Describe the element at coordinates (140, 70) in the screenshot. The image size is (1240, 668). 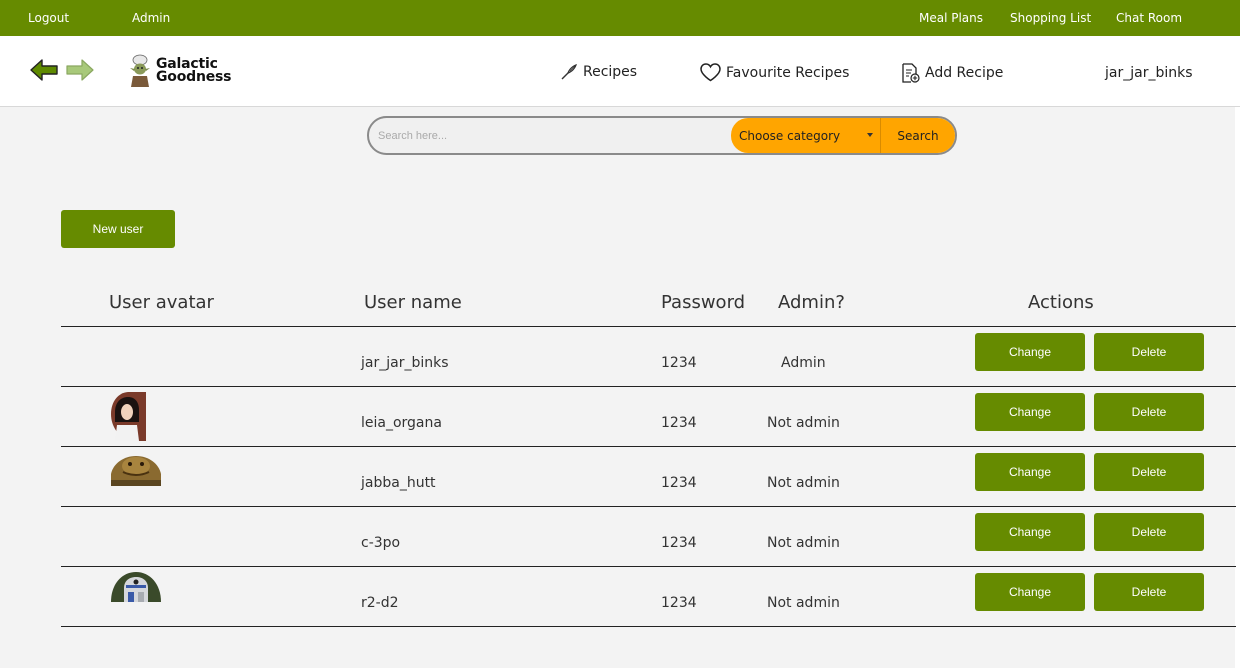
I see `yoda-chef-icon` at that location.